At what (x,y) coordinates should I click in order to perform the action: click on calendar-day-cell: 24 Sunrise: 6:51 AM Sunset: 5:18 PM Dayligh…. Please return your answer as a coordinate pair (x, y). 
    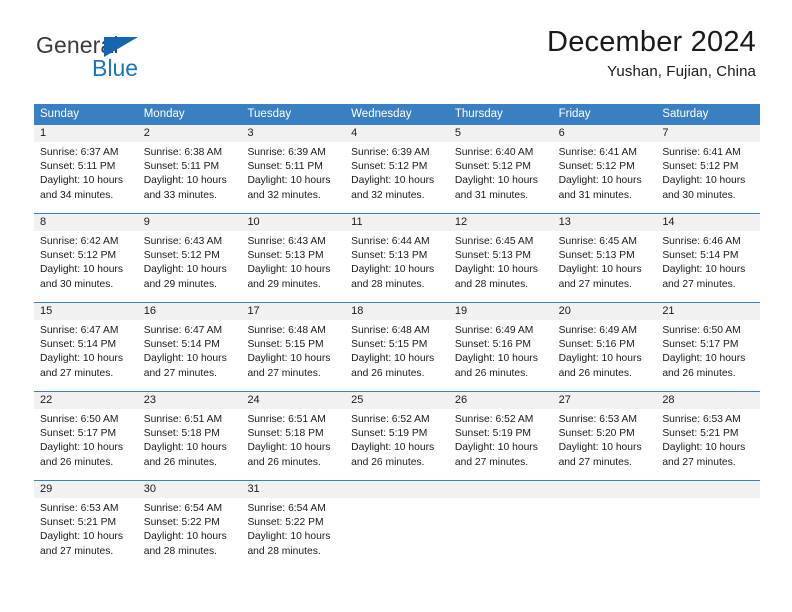
    Looking at the image, I should click on (293, 436).